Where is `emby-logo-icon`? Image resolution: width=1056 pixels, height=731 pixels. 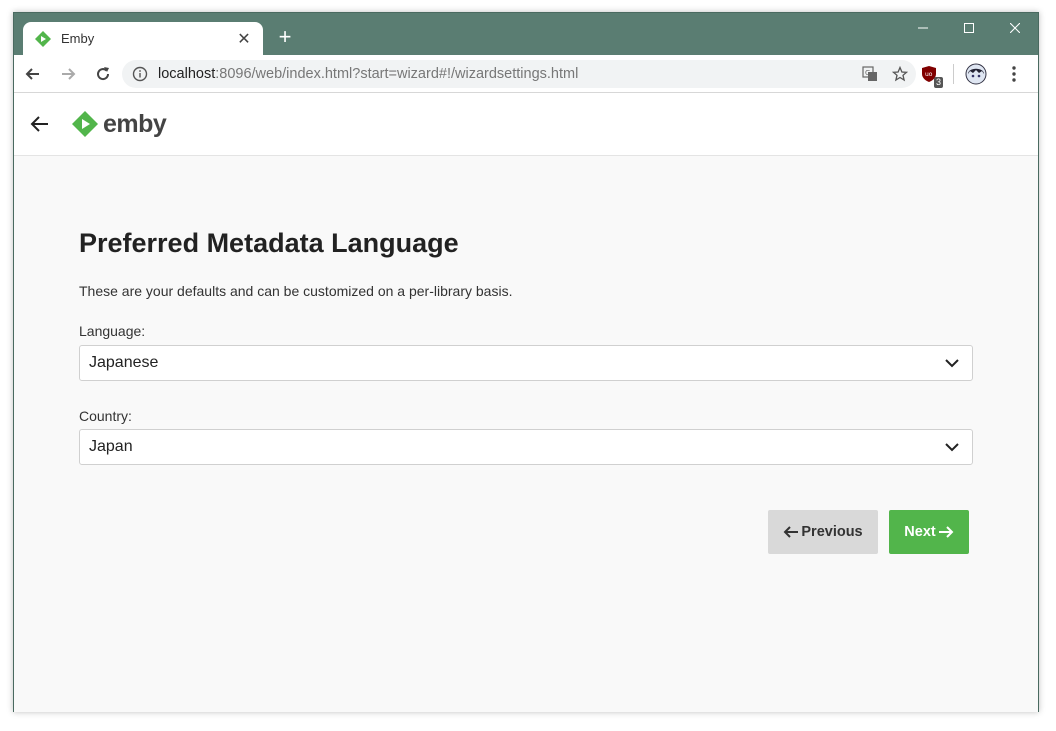
emby-logo-icon is located at coordinates (85, 124).